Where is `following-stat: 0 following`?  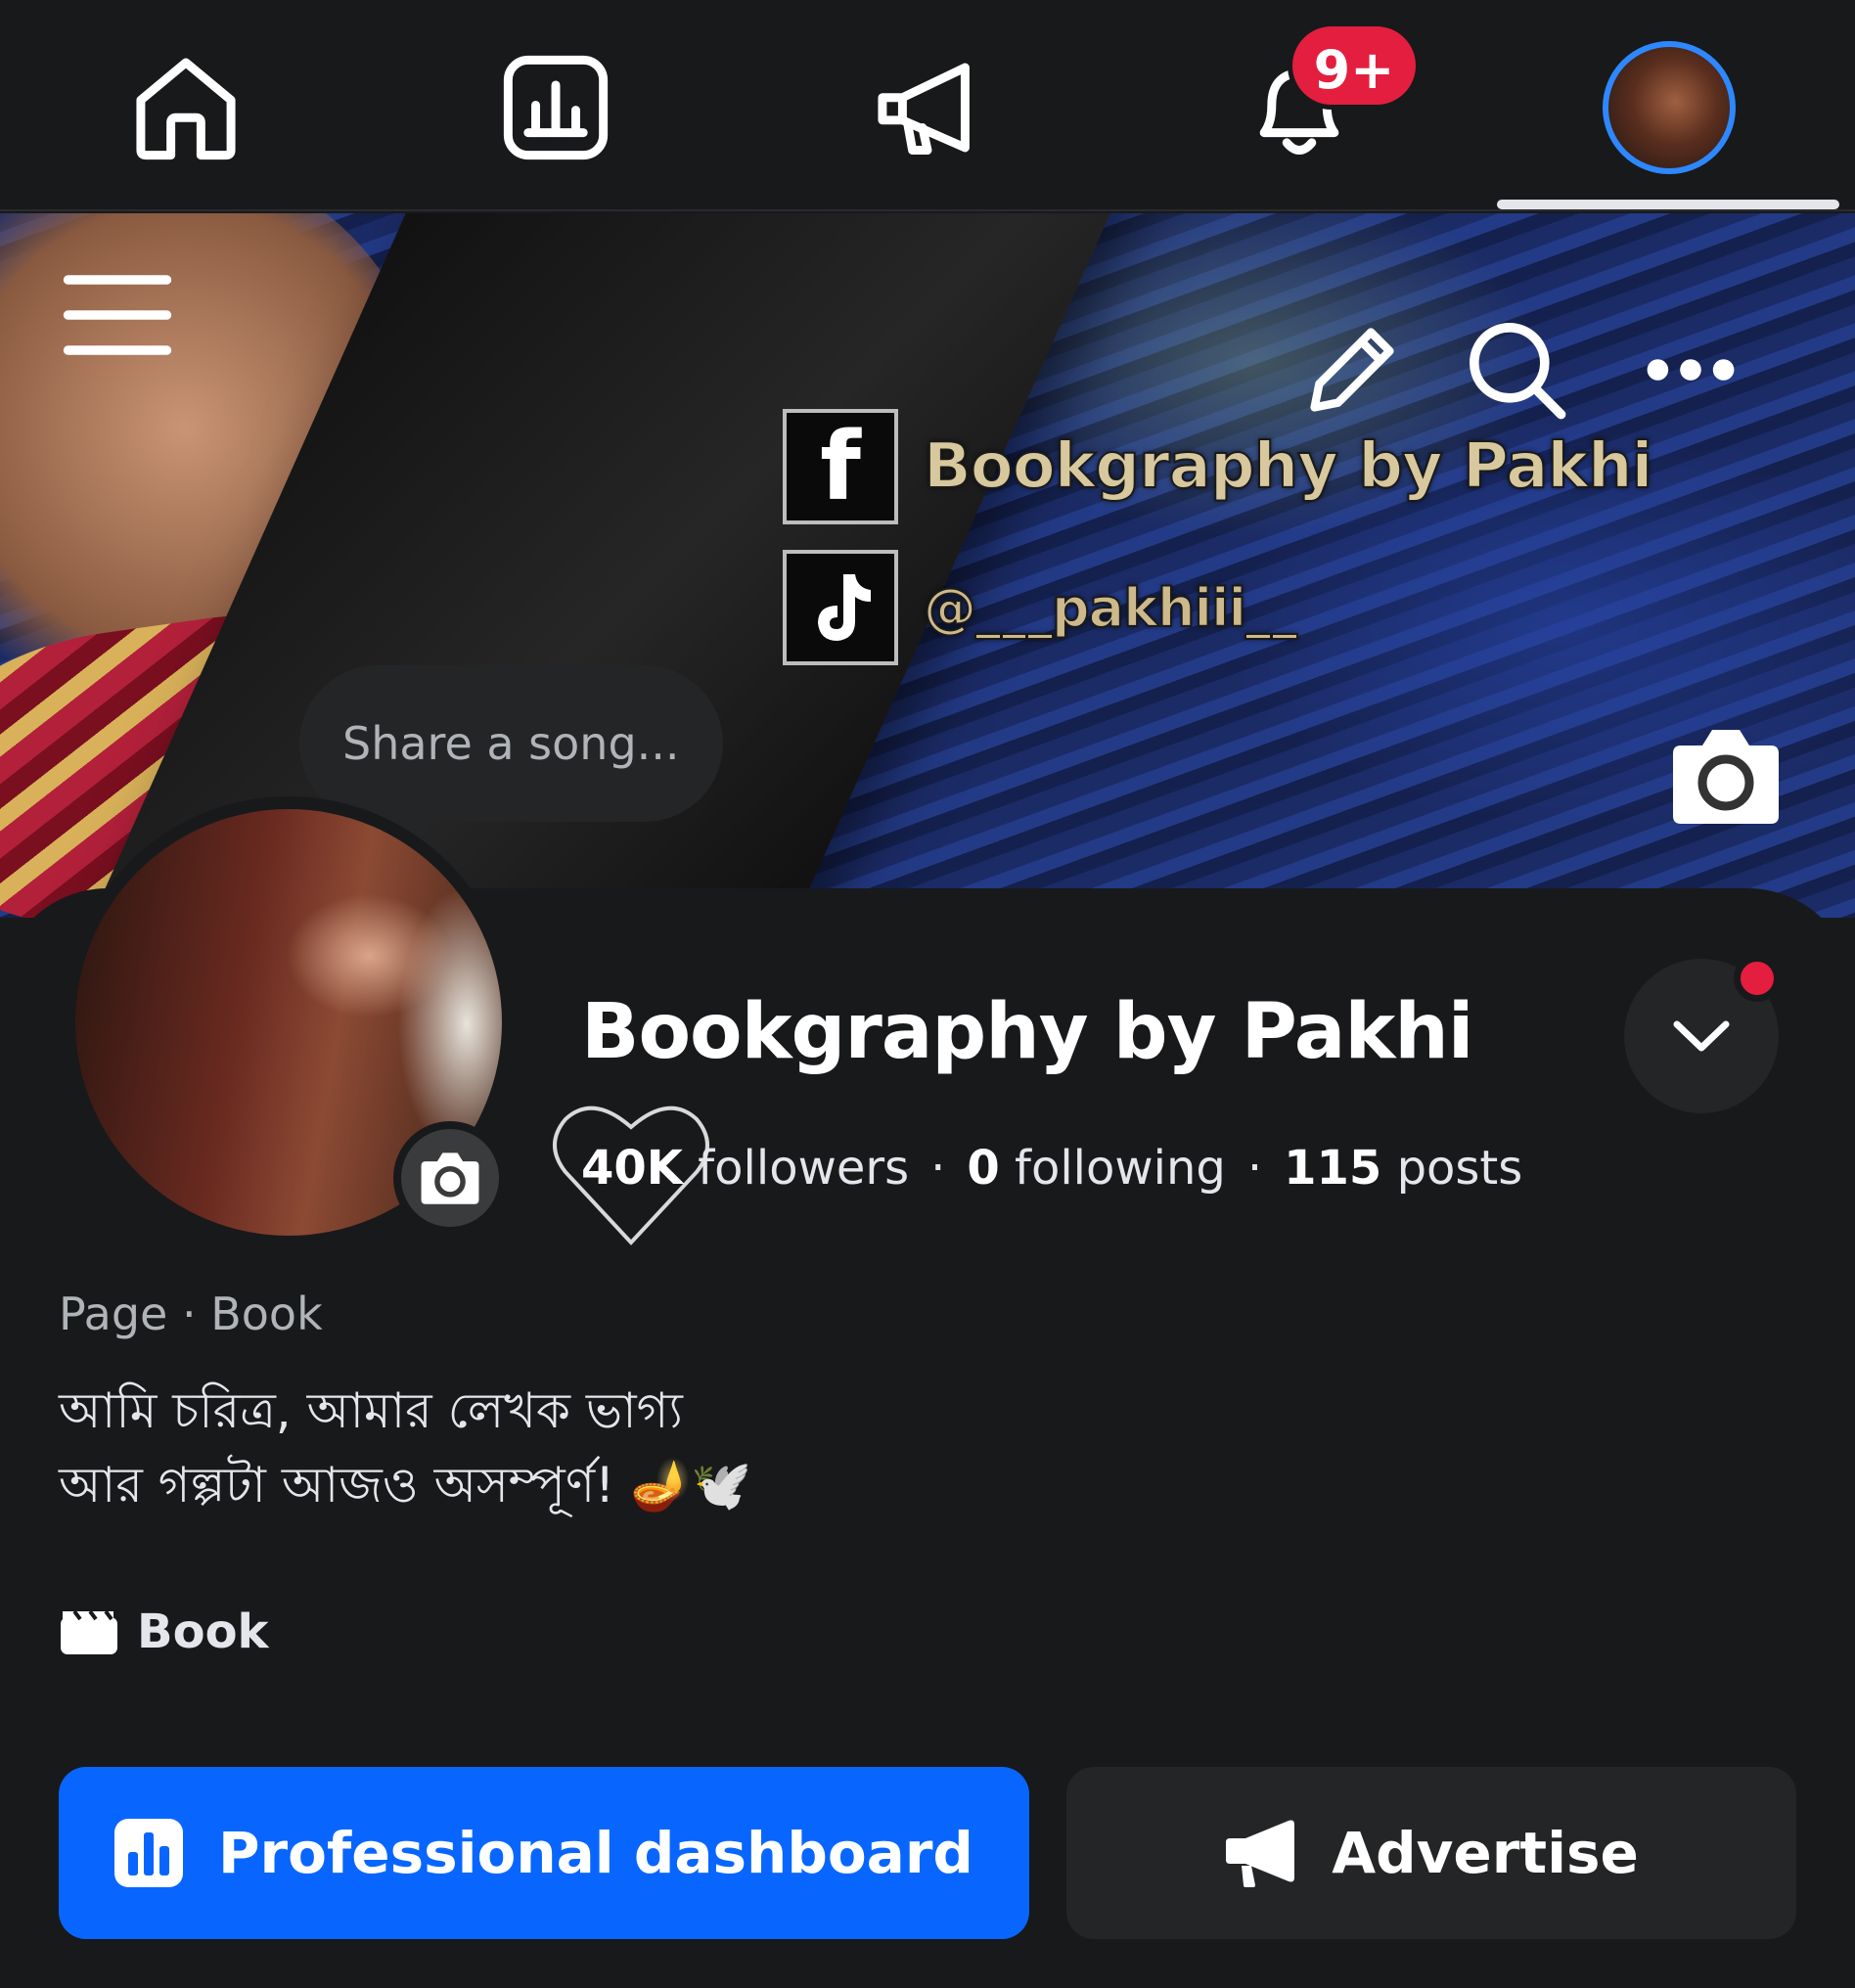 following-stat: 0 following is located at coordinates (1096, 1169).